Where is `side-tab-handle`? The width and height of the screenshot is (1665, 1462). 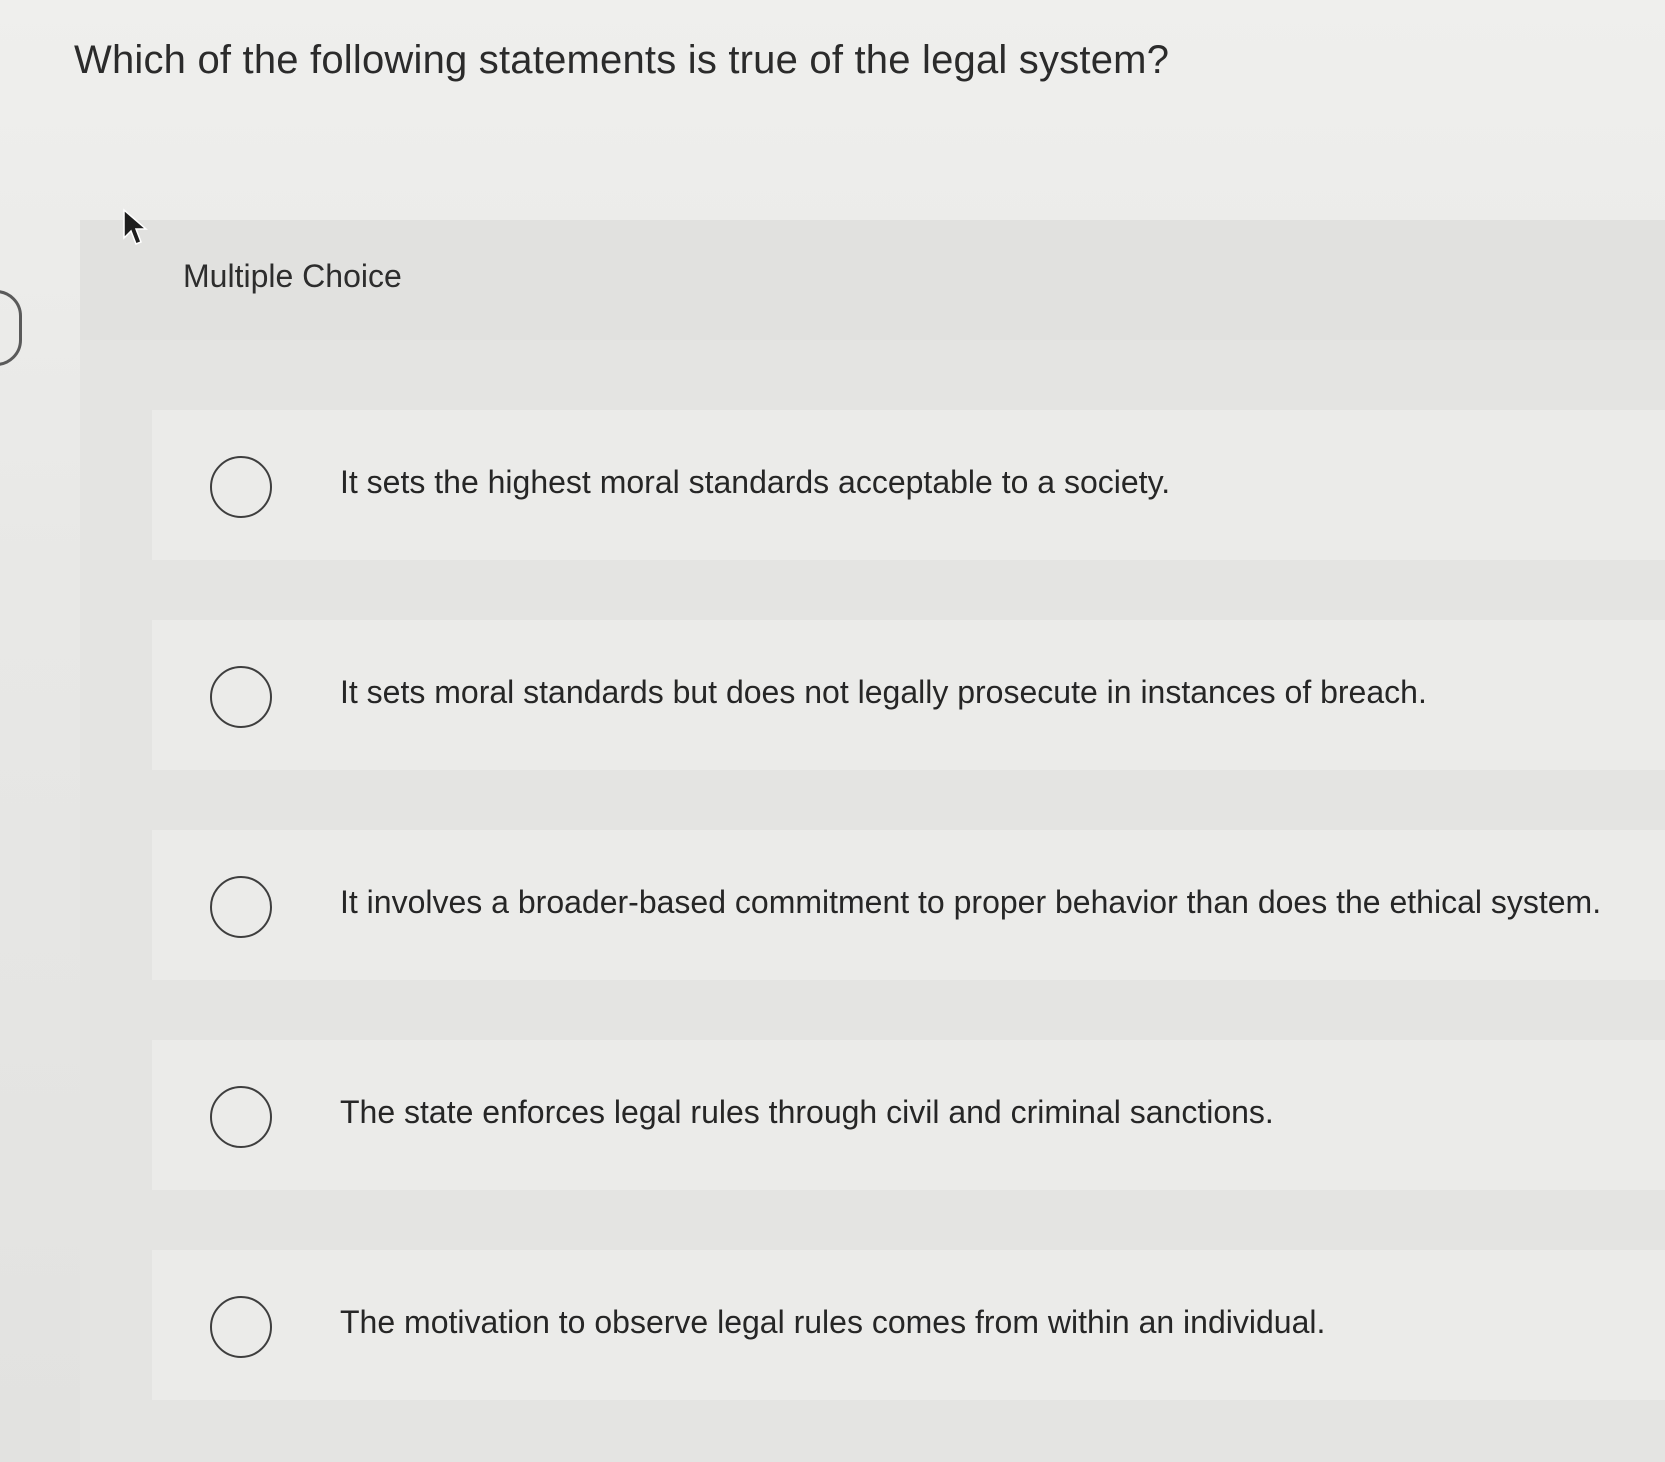
side-tab-handle is located at coordinates (11, 328).